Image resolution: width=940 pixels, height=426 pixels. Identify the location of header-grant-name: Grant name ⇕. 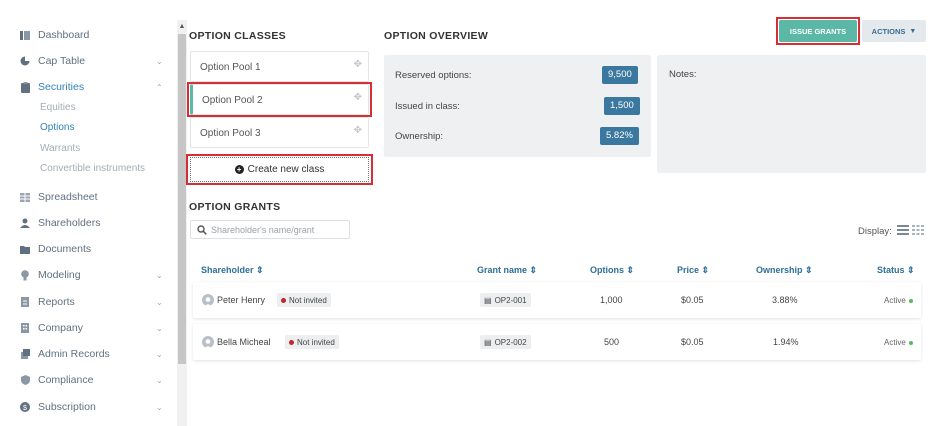
(507, 270).